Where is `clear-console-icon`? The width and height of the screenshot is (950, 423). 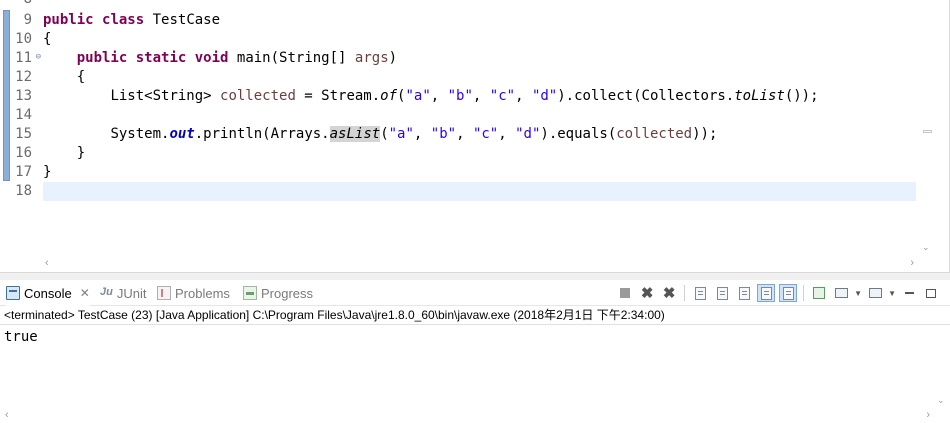
clear-console-icon is located at coordinates (700, 293).